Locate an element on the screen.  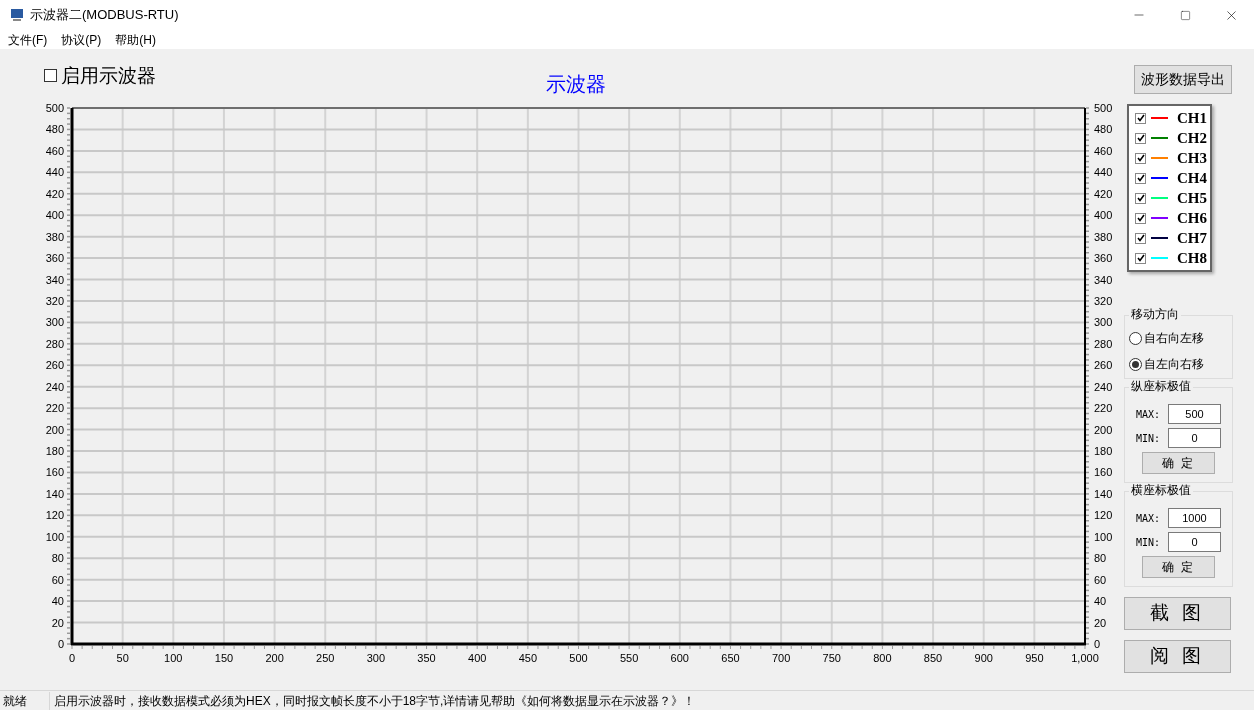
channel-label: CH6 is located at coordinates (1192, 218).